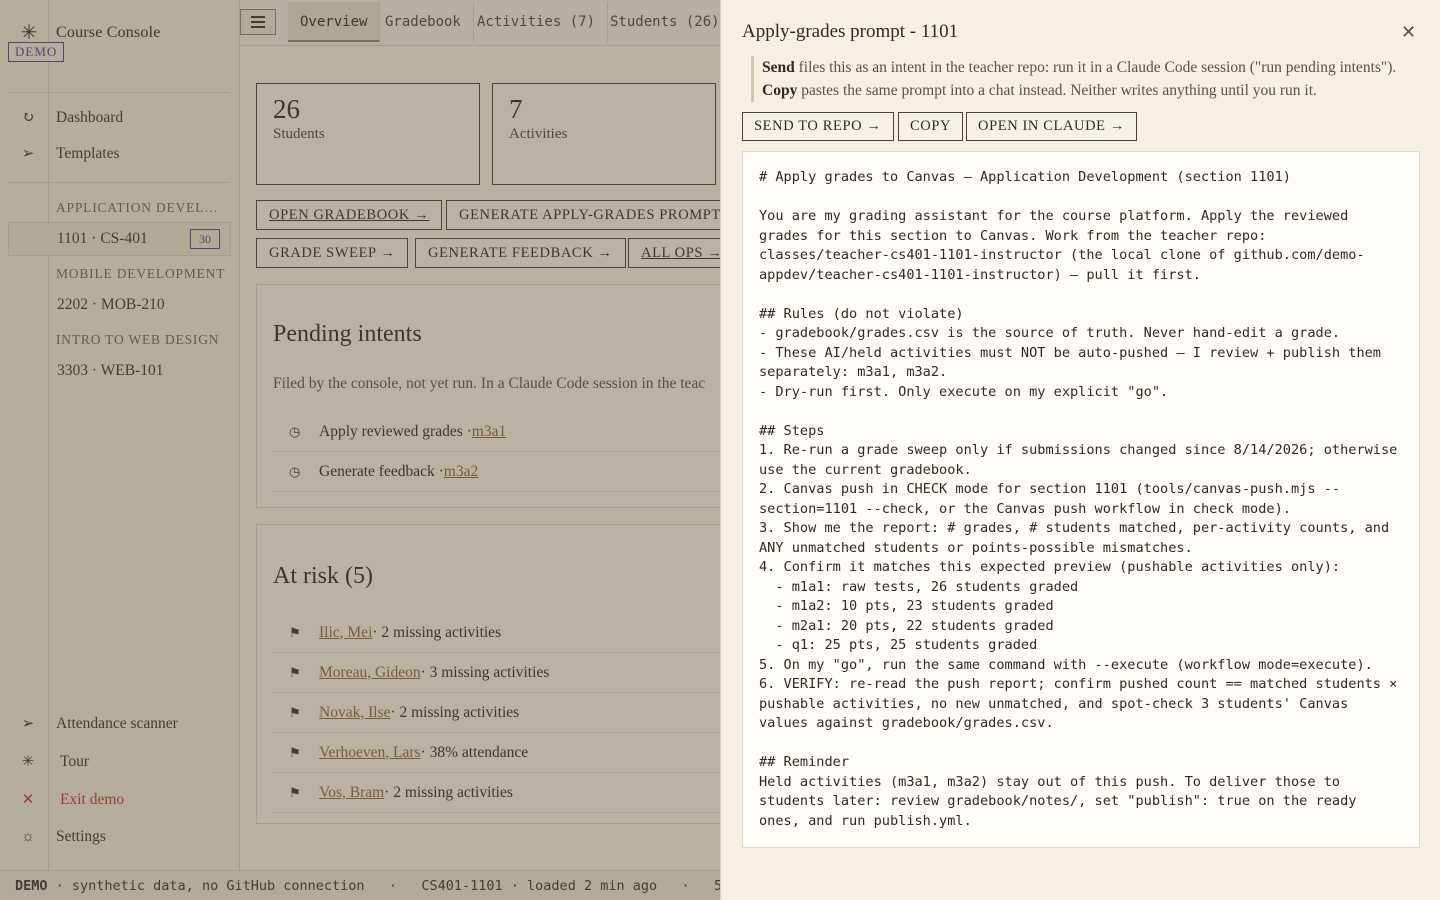 This screenshot has width=1440, height=900. What do you see at coordinates (778, 67) in the screenshot?
I see `note-send-word: Send` at bounding box center [778, 67].